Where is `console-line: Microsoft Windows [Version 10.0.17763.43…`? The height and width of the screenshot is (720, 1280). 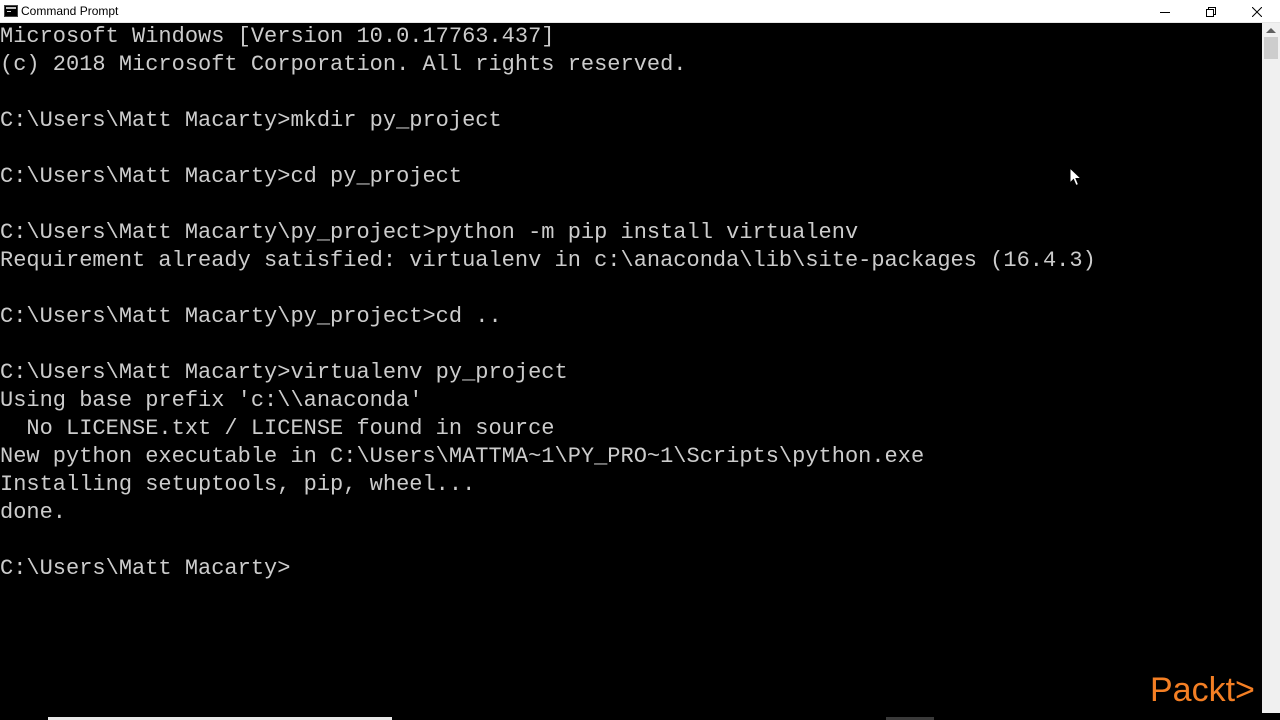
console-line: Microsoft Windows [Version 10.0.17763.43… is located at coordinates (277, 36).